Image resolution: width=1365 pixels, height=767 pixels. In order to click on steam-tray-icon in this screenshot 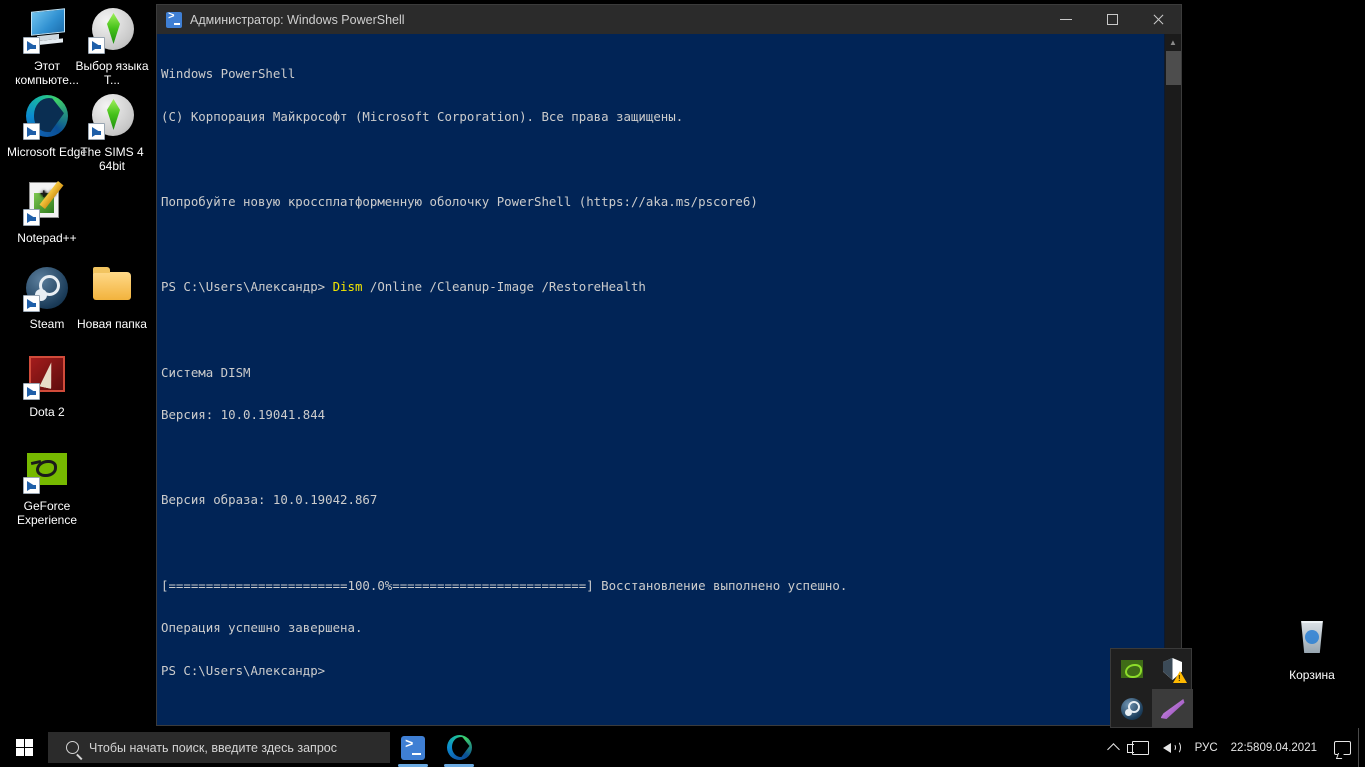, I will do `click(1131, 709)`.